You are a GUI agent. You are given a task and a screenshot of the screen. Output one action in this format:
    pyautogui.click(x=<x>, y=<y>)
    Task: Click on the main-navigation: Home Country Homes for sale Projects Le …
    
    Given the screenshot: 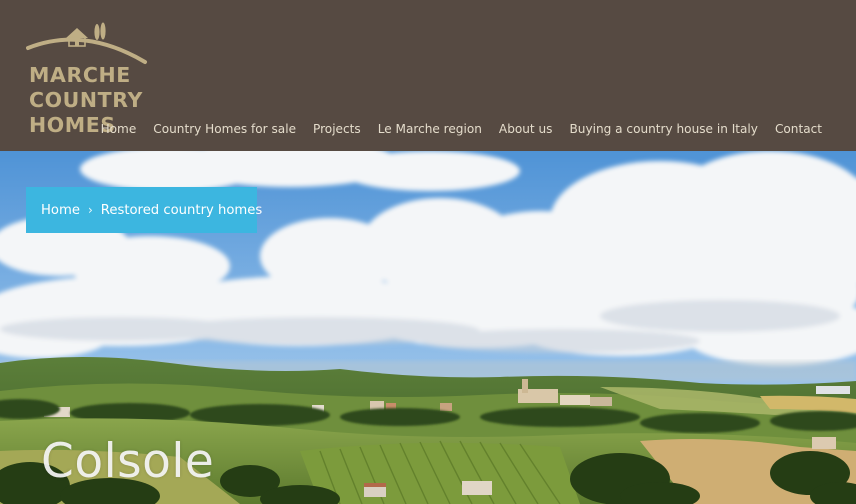 What is the action you would take?
    pyautogui.click(x=461, y=129)
    